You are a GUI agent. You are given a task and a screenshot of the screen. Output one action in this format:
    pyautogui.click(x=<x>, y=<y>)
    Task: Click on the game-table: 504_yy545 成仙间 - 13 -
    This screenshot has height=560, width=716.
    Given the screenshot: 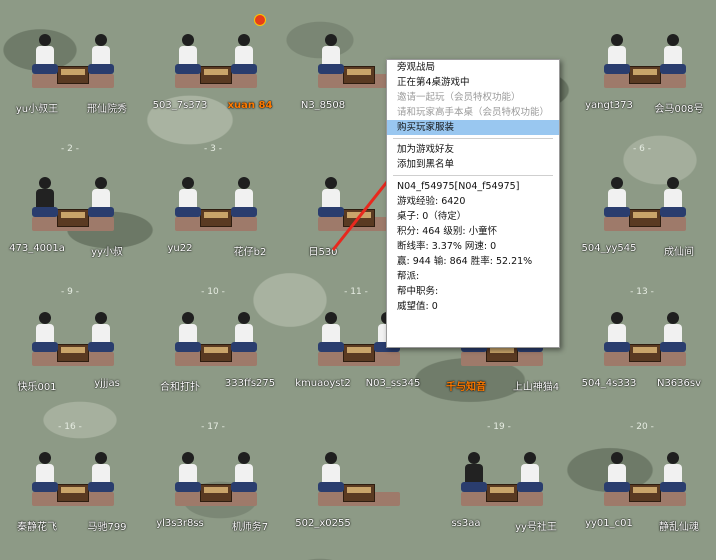 What is the action you would take?
    pyautogui.click(x=643, y=231)
    